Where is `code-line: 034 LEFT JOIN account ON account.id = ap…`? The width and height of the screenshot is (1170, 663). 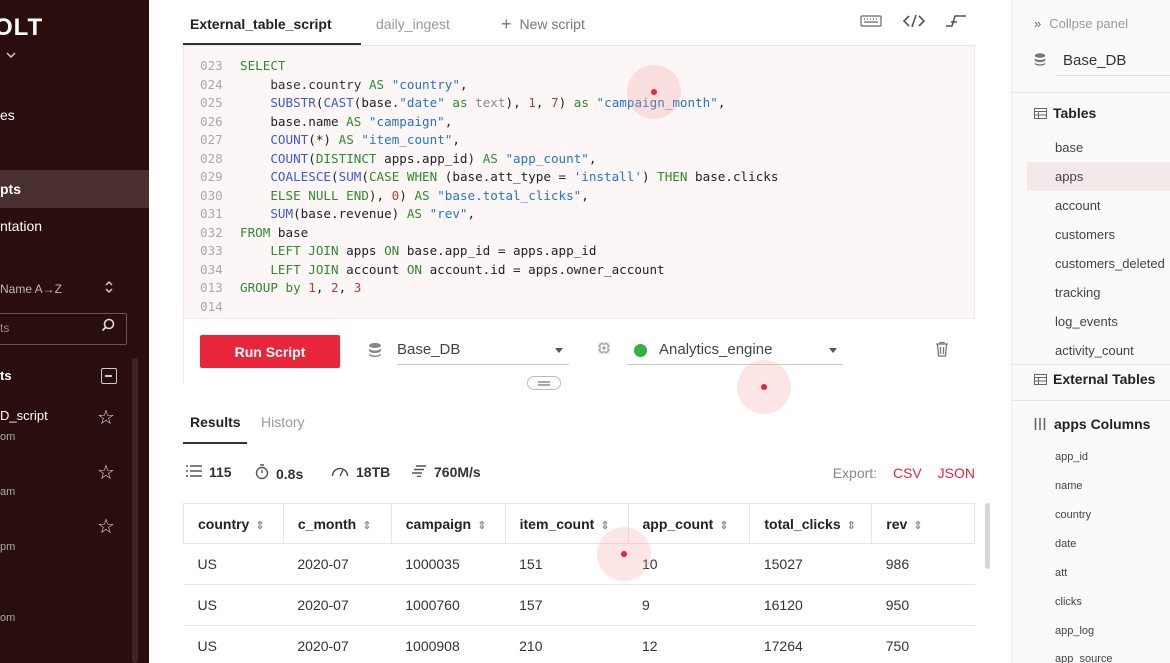
code-line: 034 LEFT JOIN account ON account.id = ap… is located at coordinates (489, 270).